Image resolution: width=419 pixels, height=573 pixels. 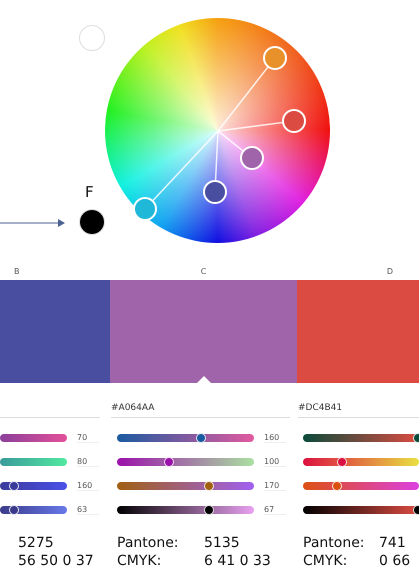 What do you see at coordinates (395, 561) in the screenshot?
I see `cmyk-value: 0 66` at bounding box center [395, 561].